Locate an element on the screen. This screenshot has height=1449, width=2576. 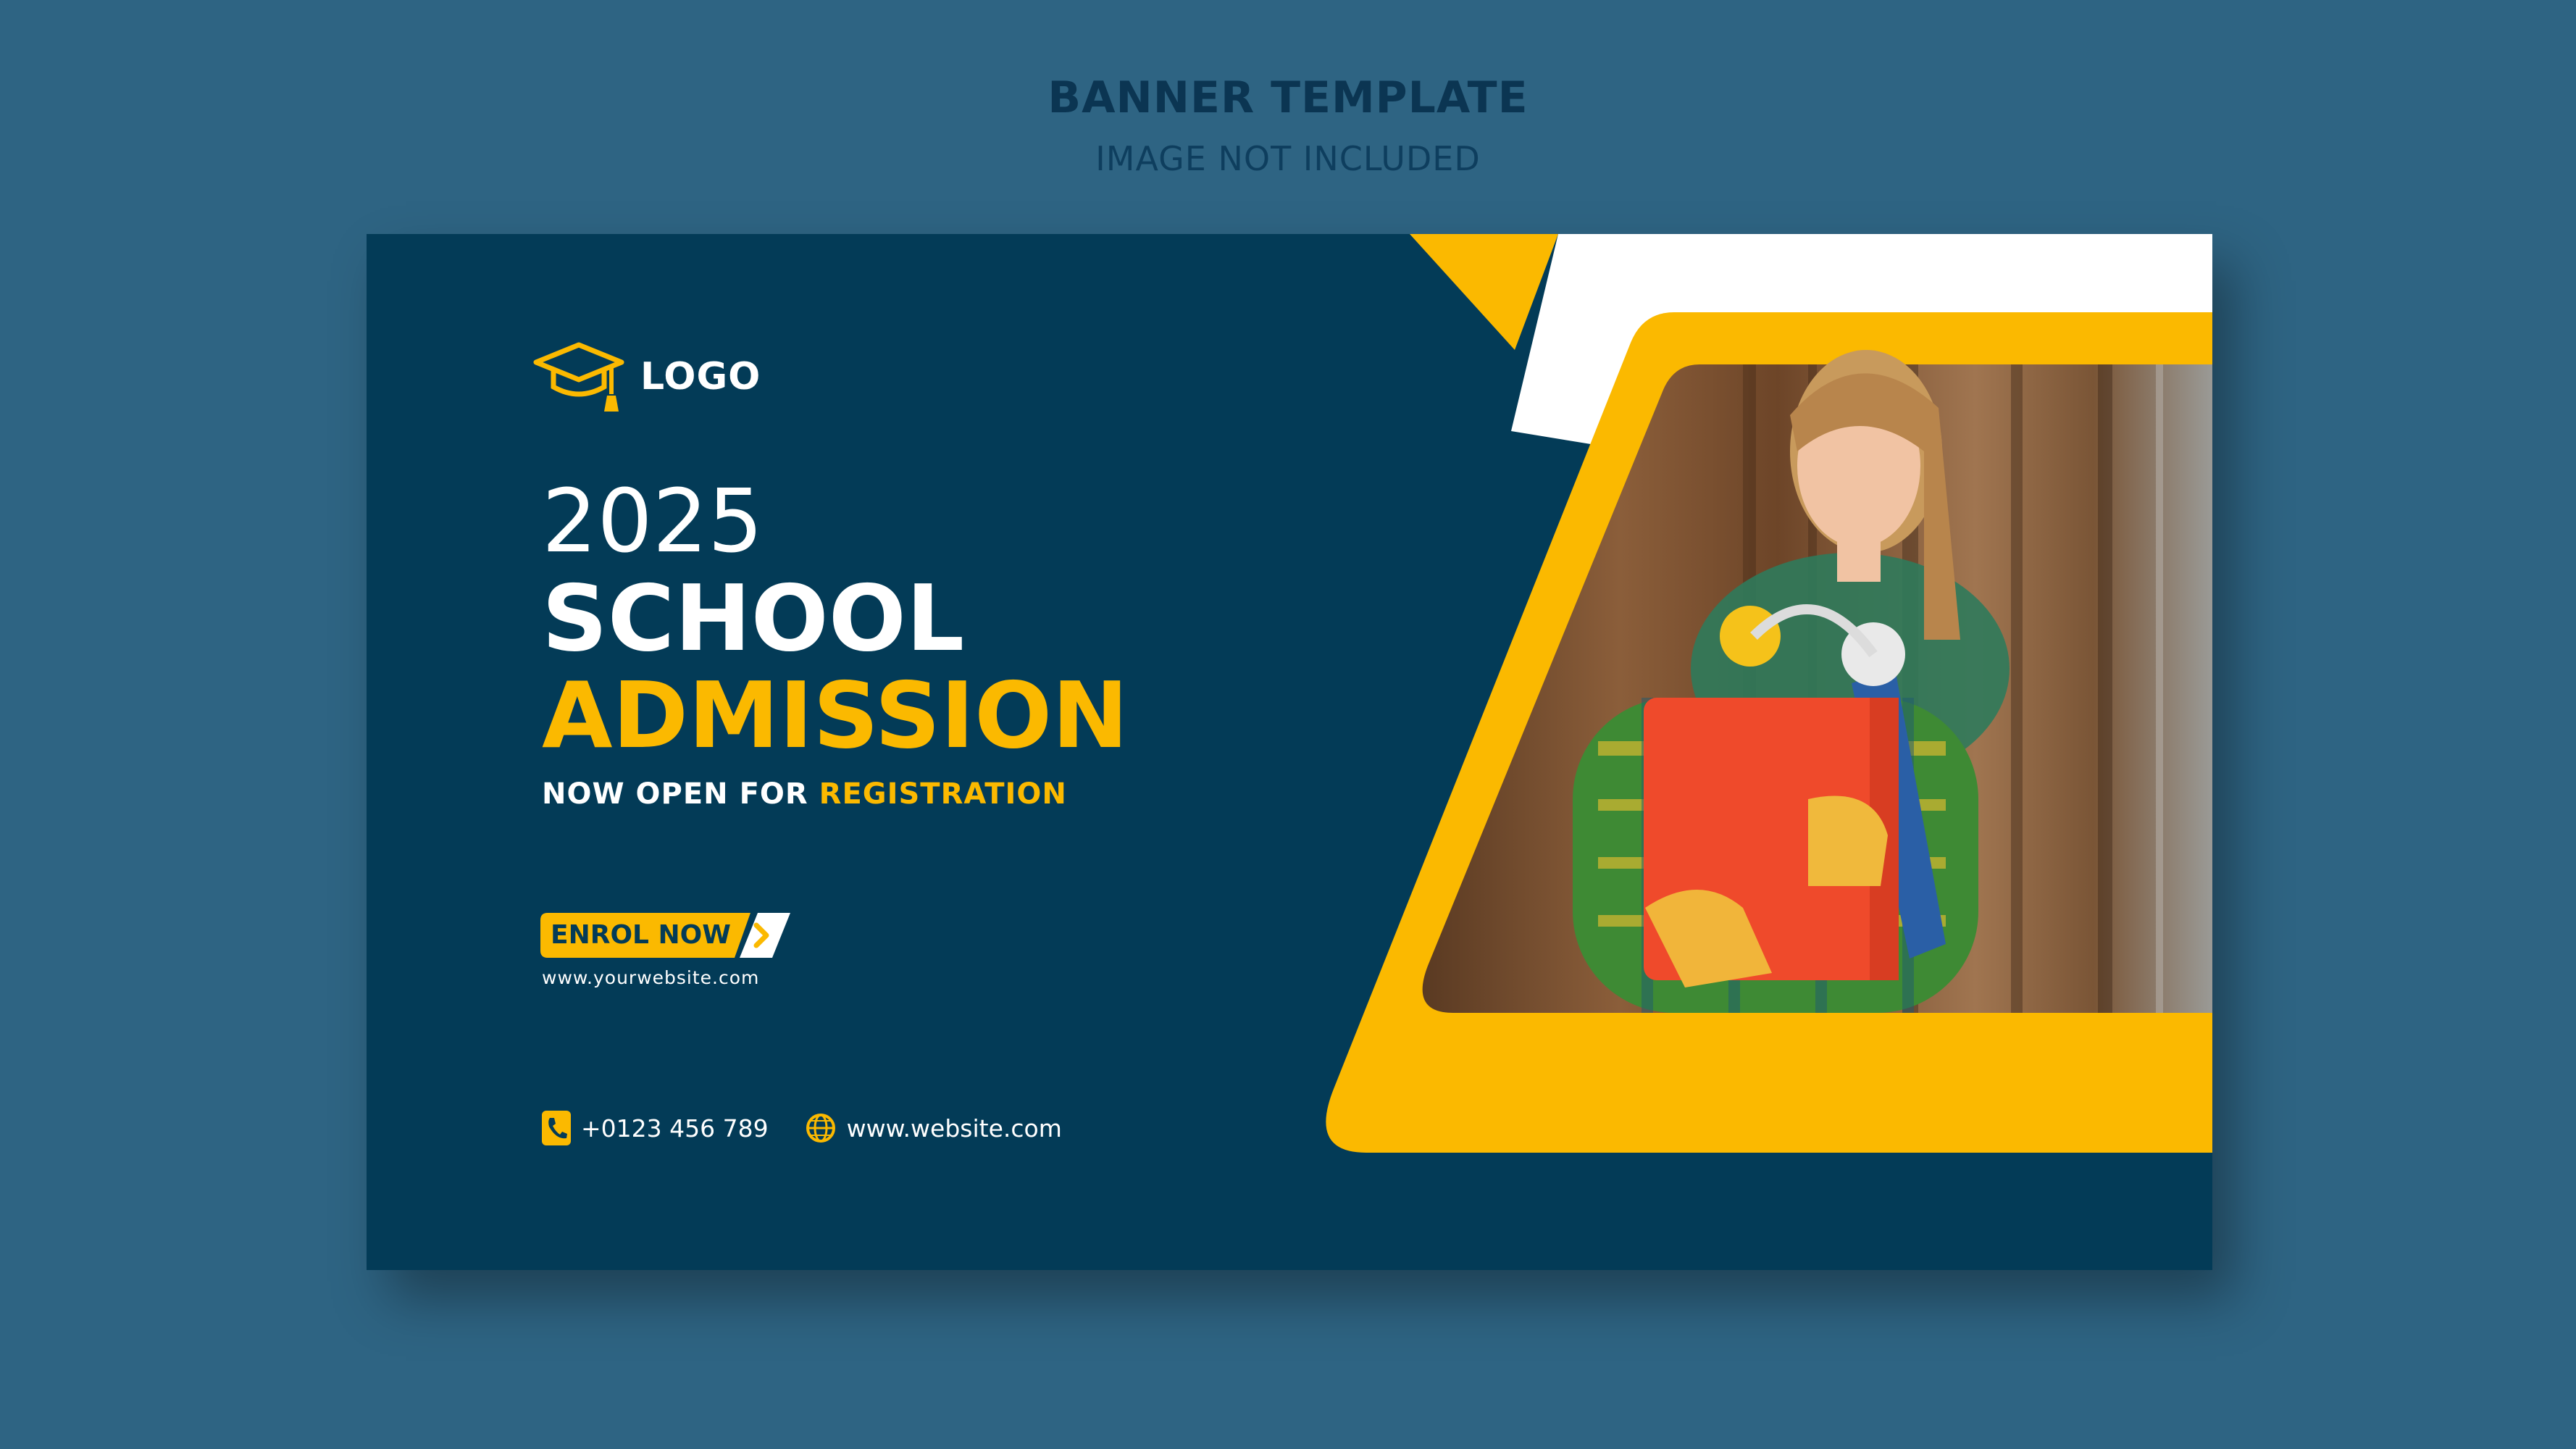
cta-url: www.yourwebsite.com is located at coordinates (650, 977).